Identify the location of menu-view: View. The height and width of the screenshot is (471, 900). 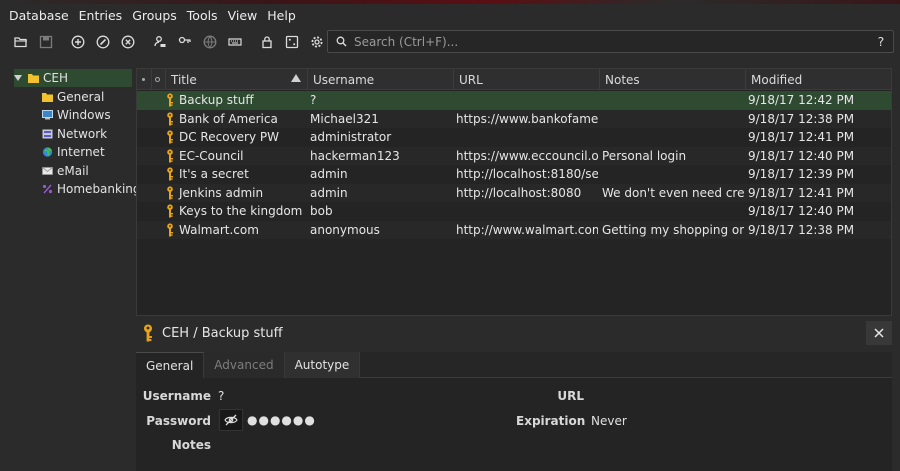
(243, 15).